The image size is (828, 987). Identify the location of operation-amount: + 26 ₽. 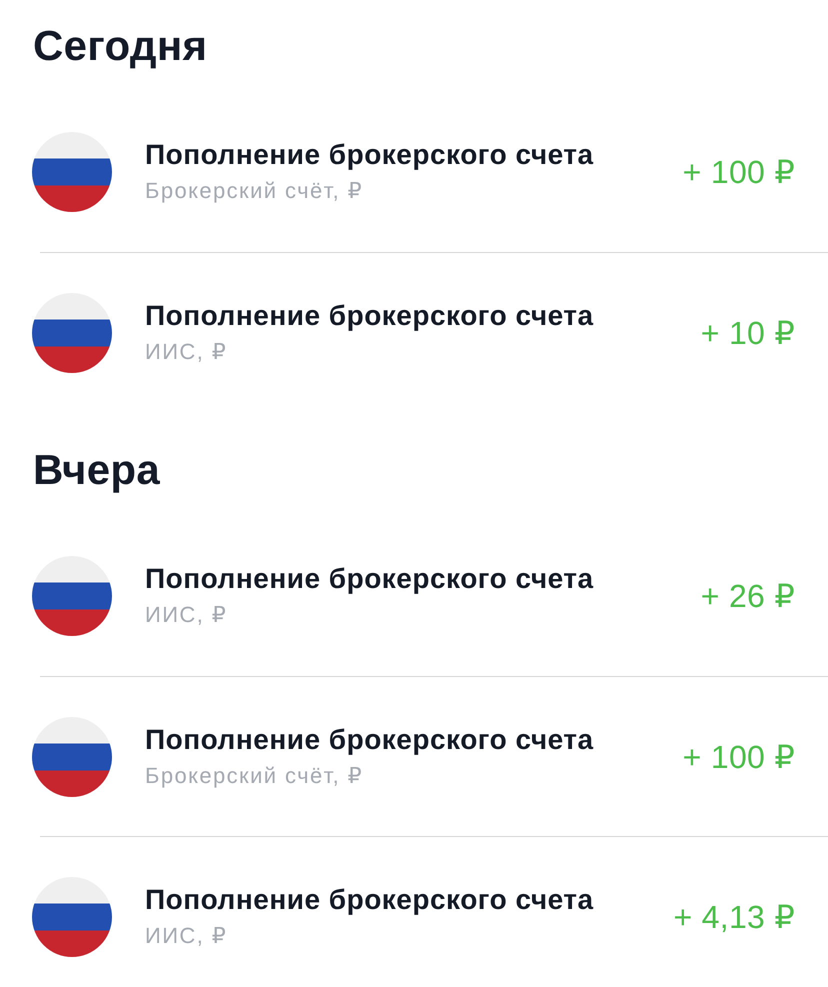
(747, 596).